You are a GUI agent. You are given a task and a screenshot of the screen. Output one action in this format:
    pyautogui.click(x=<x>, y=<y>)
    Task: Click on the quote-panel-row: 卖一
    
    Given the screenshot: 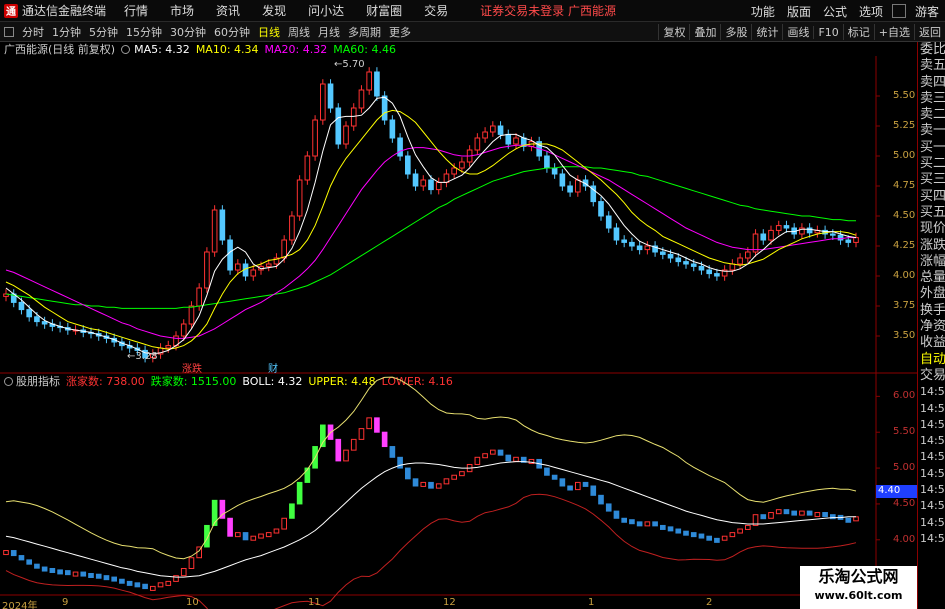 What is the action you would take?
    pyautogui.click(x=931, y=131)
    